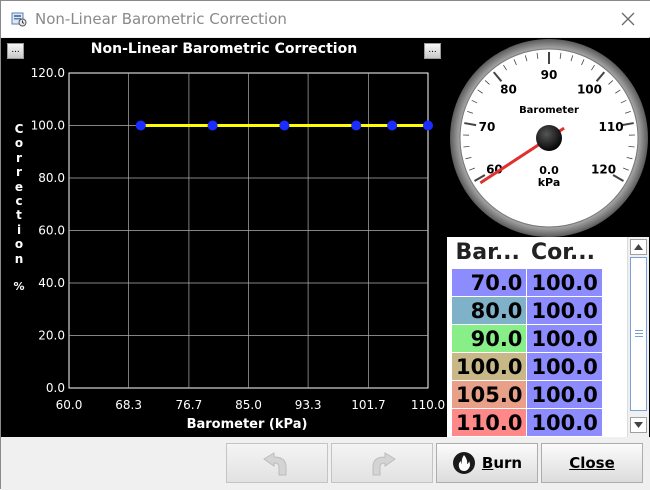 The image size is (650, 490). I want to click on y-tick-label: 60.0, so click(51, 231).